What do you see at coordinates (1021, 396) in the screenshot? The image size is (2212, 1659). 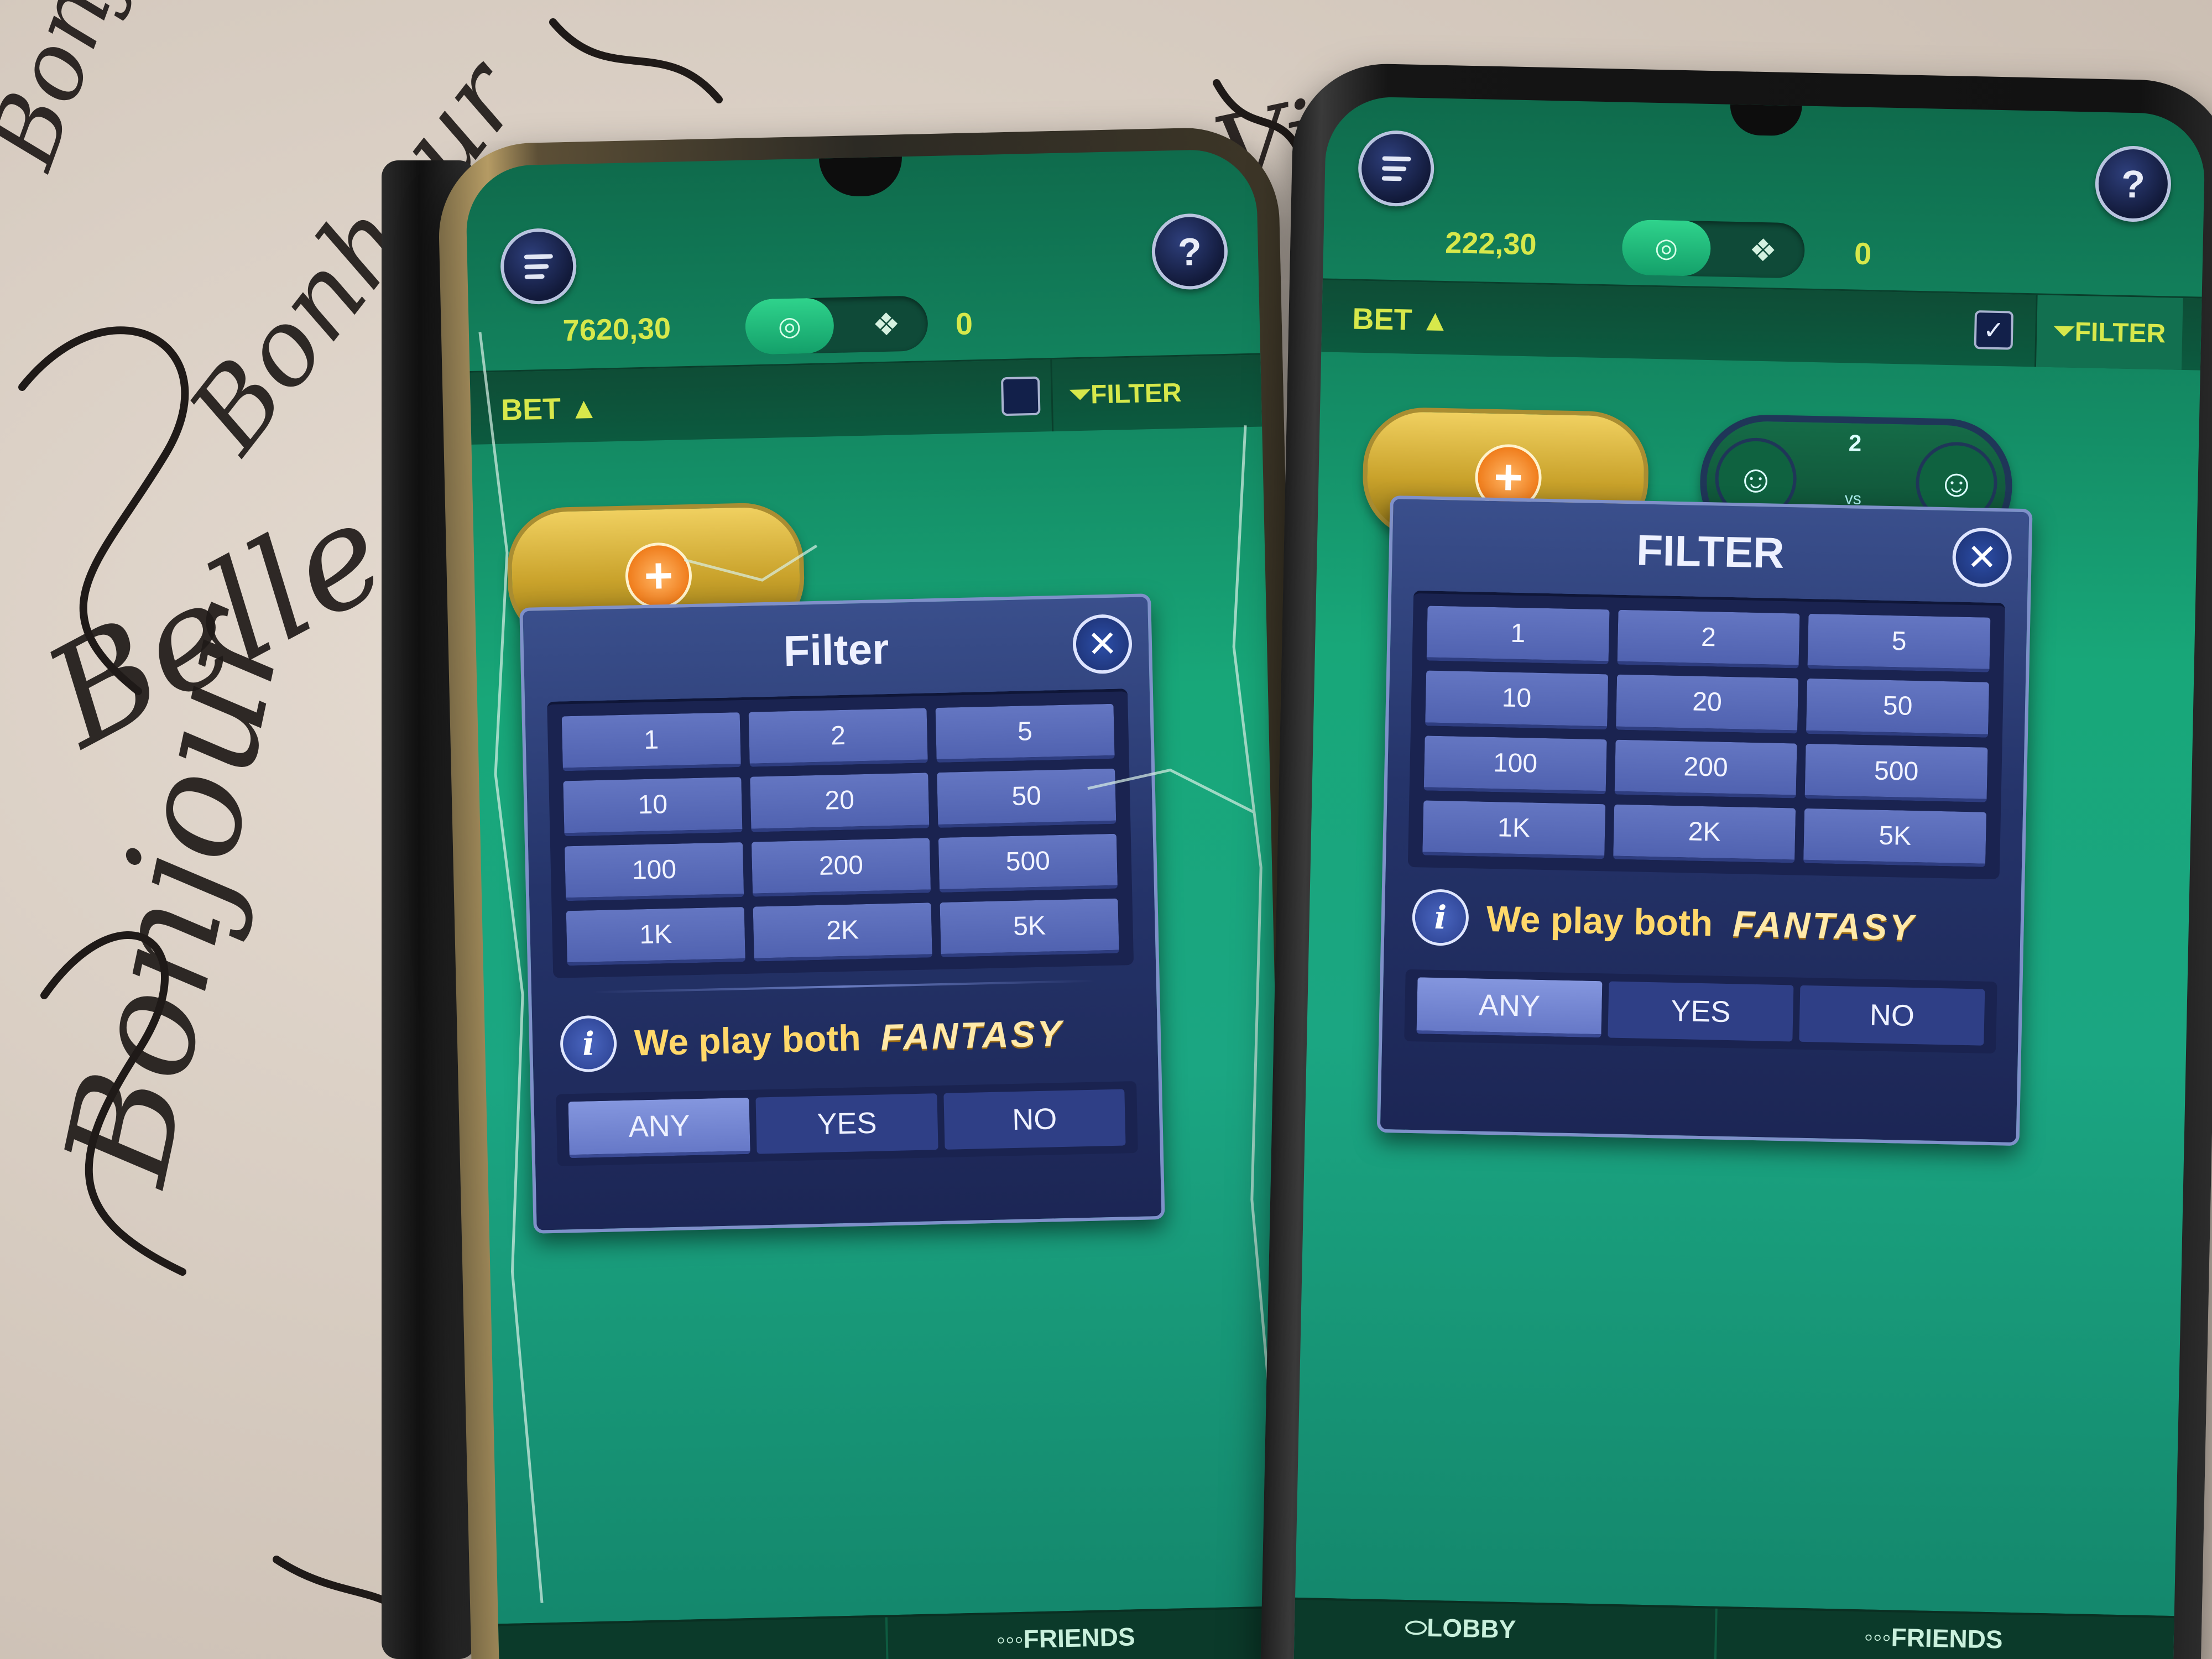 I see `filter-checkbox` at bounding box center [1021, 396].